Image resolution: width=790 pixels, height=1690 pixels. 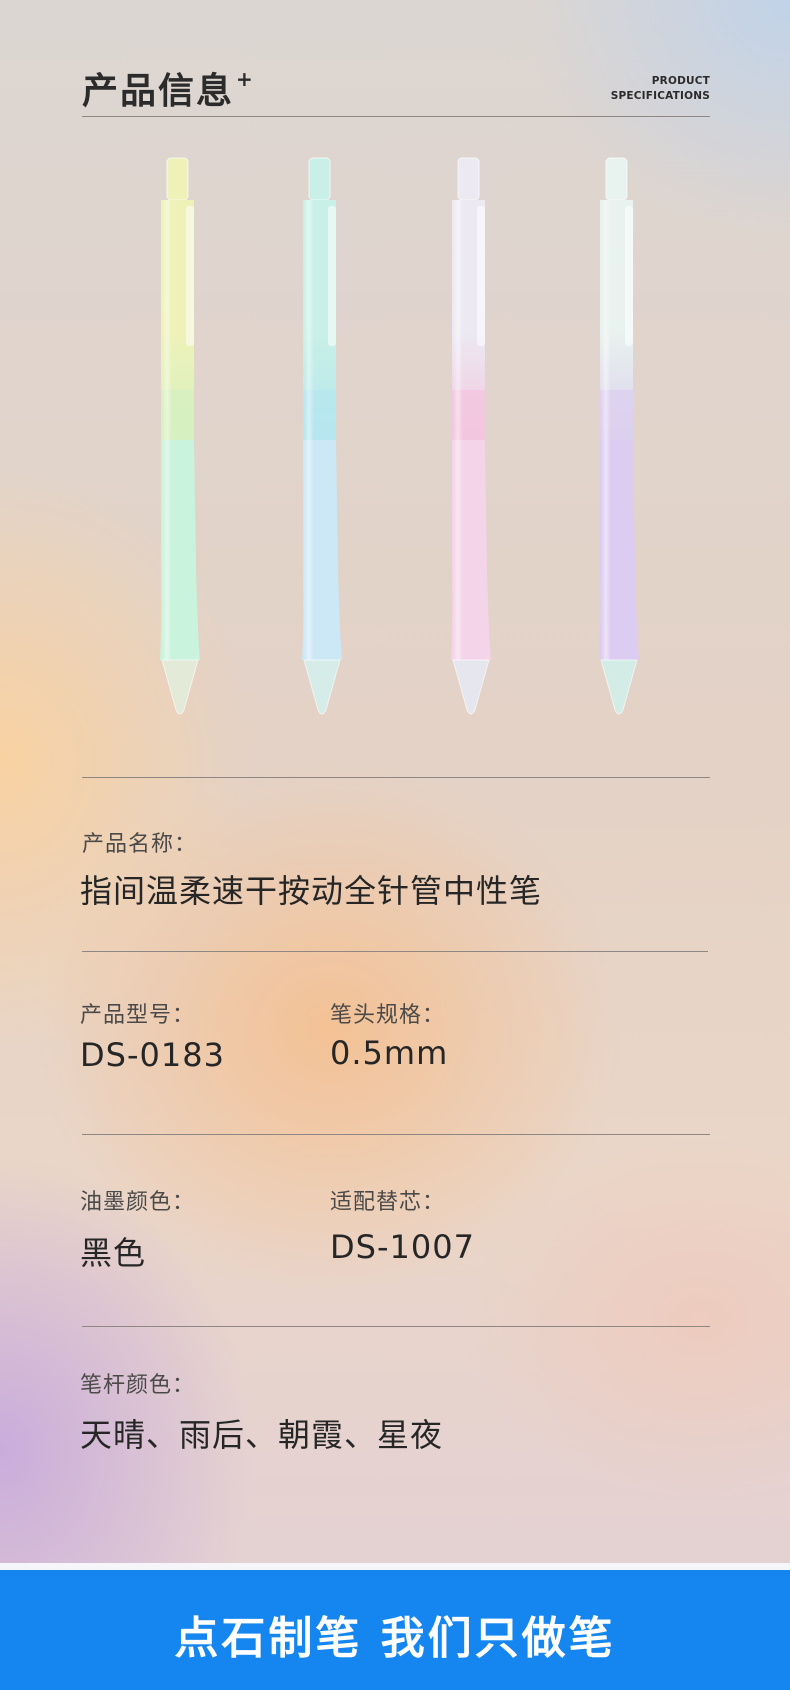 What do you see at coordinates (311, 891) in the screenshot?
I see `product-name-value: 指间温柔速干按动全针管中性笔` at bounding box center [311, 891].